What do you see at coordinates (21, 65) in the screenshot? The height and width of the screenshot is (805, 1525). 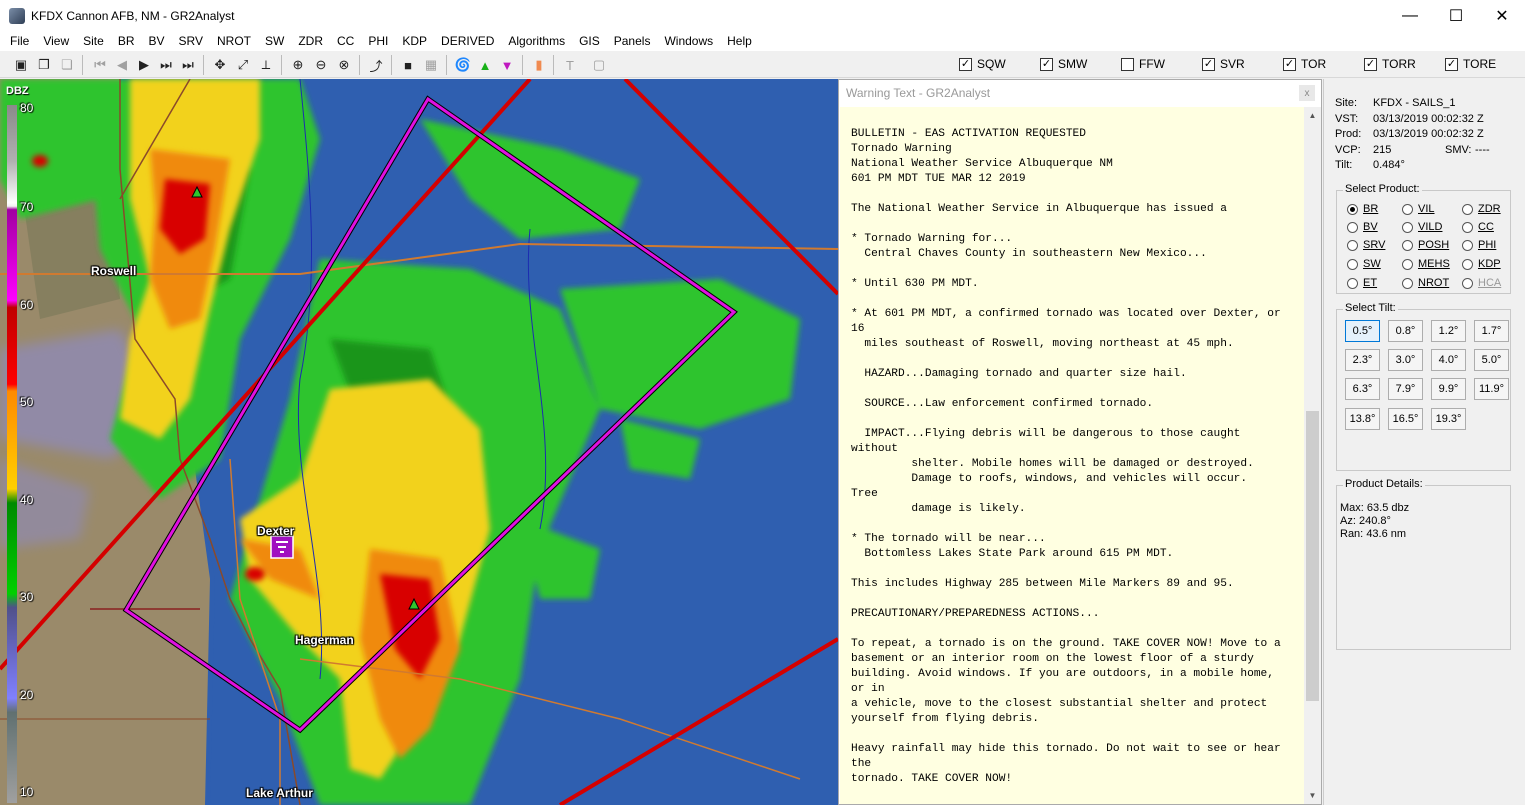 I see `open-site-icon: ▣` at bounding box center [21, 65].